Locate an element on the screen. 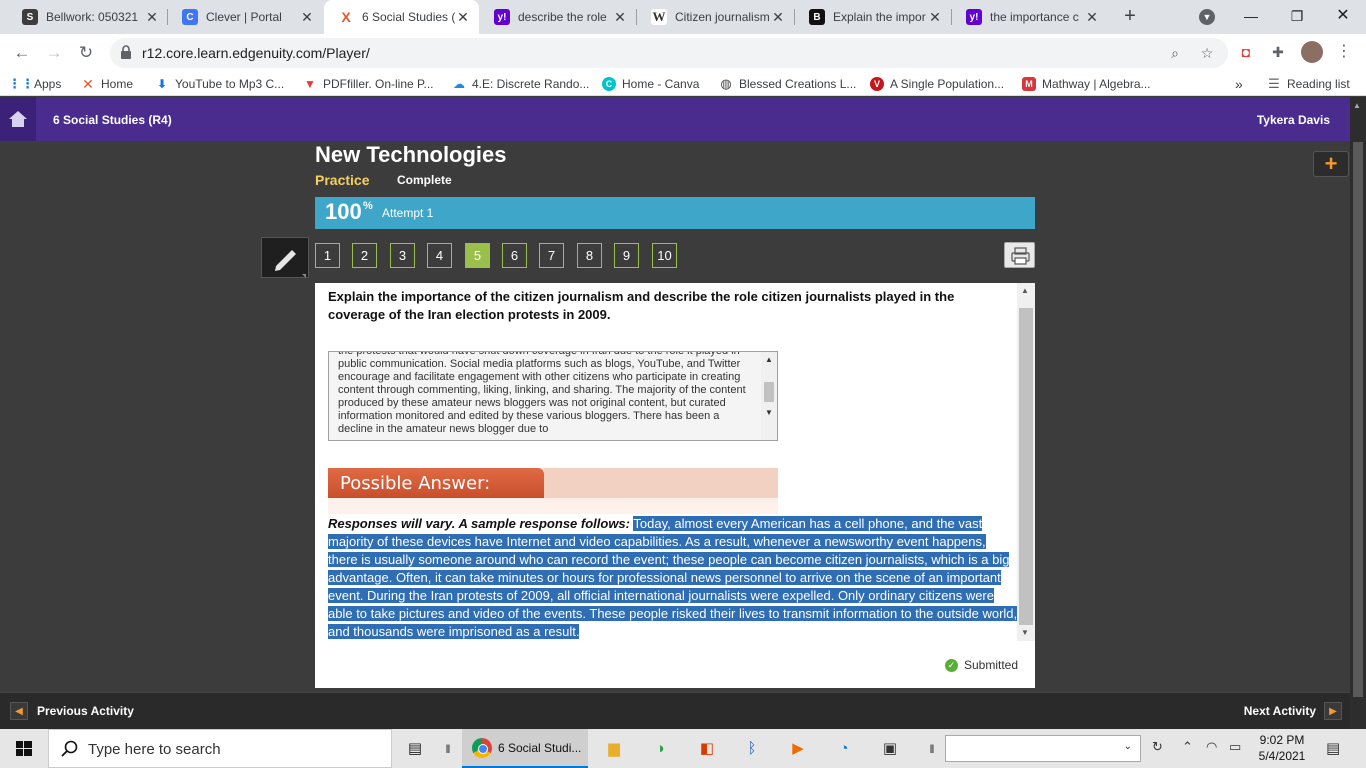 This screenshot has height=768, width=1366. extension-pocket-icon: ◘ is located at coordinates (1246, 52).